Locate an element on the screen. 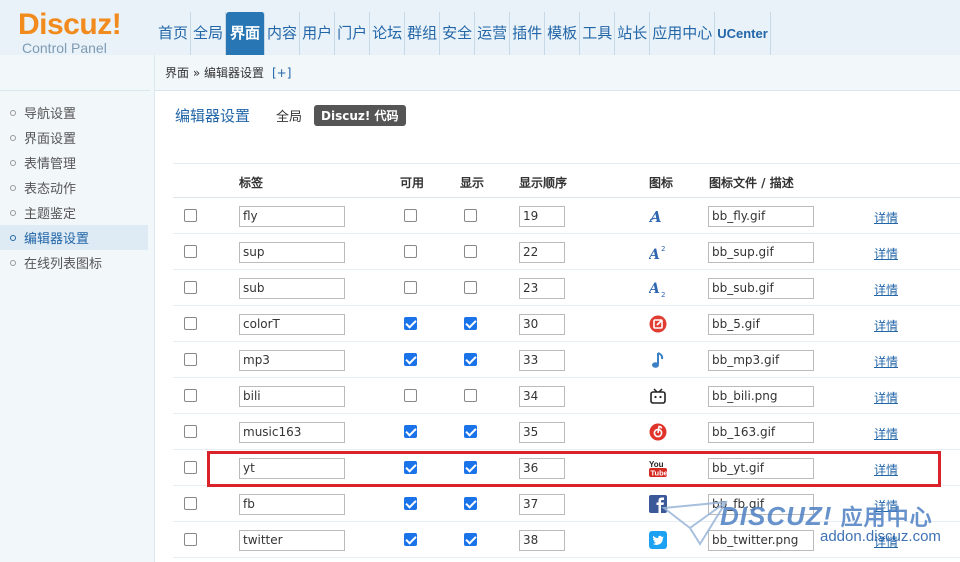  icon-file-input: bb_5.gif is located at coordinates (761, 324).